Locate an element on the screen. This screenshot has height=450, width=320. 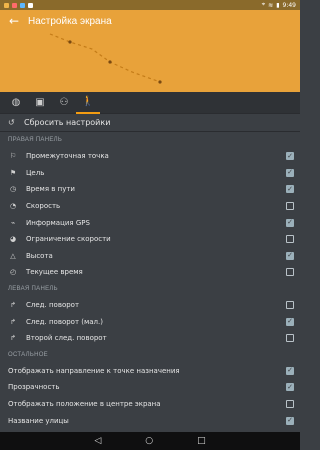
globe-icon: ◍ is located at coordinates (16, 102).